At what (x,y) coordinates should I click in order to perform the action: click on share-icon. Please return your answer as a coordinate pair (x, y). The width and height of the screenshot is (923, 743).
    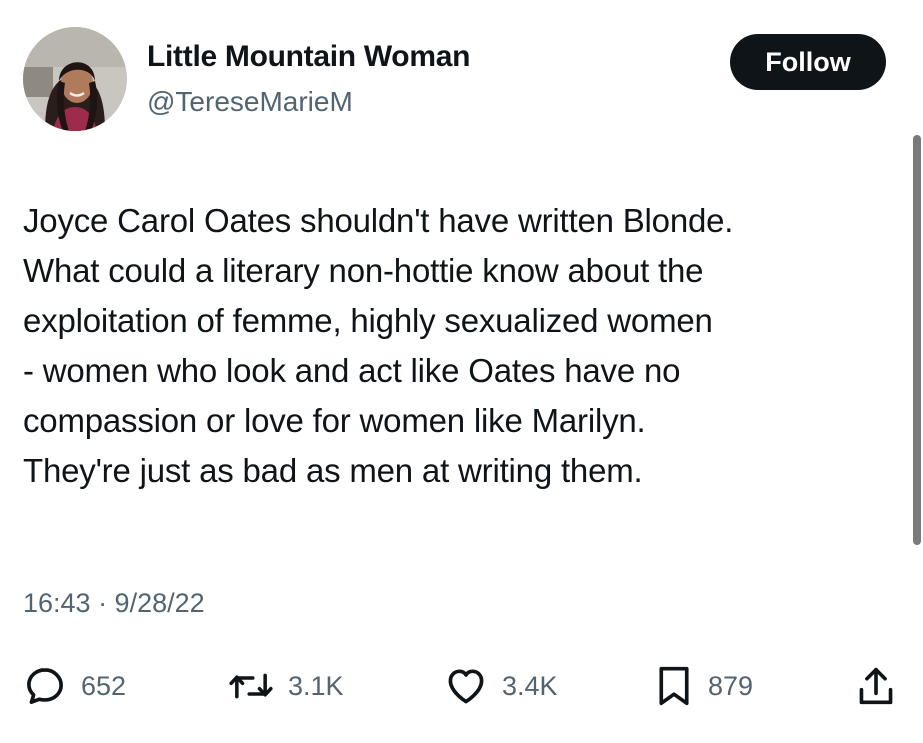
    Looking at the image, I should click on (876, 686).